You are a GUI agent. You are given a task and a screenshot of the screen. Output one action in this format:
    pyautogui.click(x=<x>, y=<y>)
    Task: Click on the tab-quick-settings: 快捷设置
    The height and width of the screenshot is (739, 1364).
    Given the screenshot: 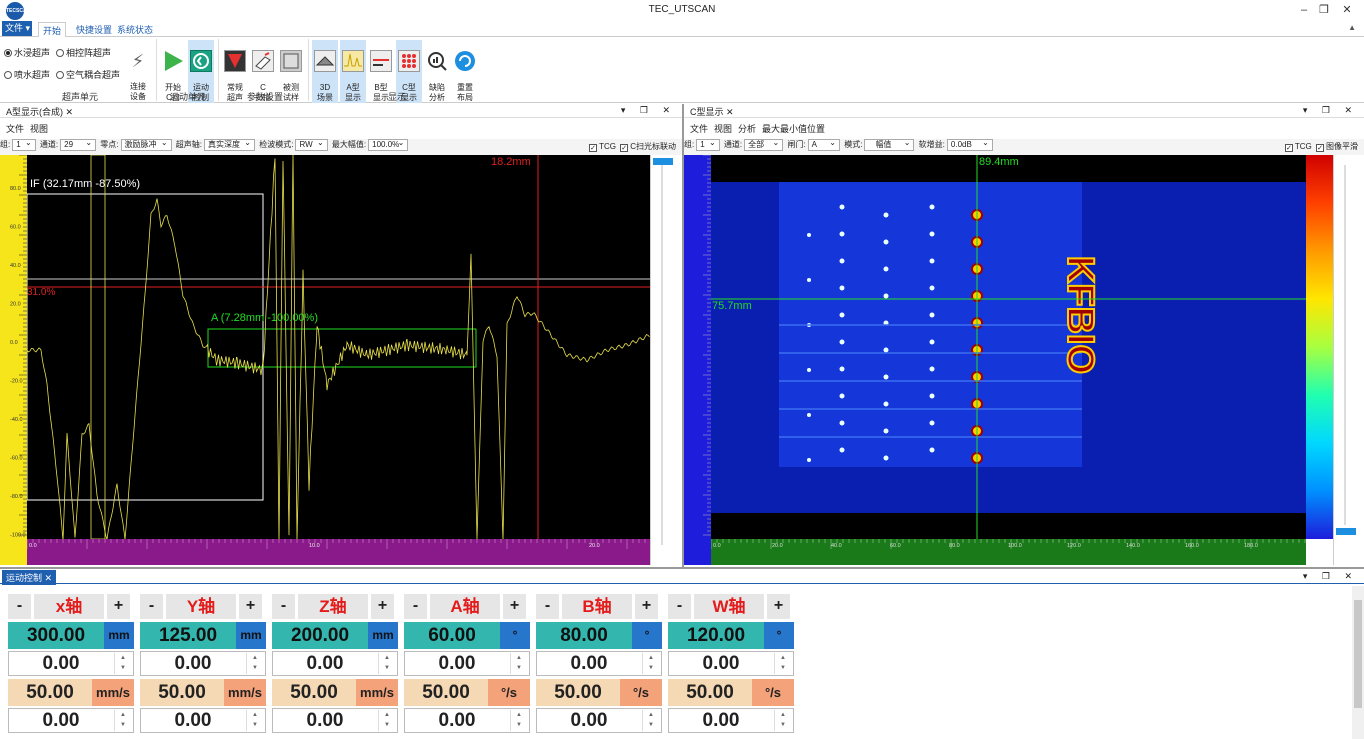 What is the action you would take?
    pyautogui.click(x=94, y=29)
    